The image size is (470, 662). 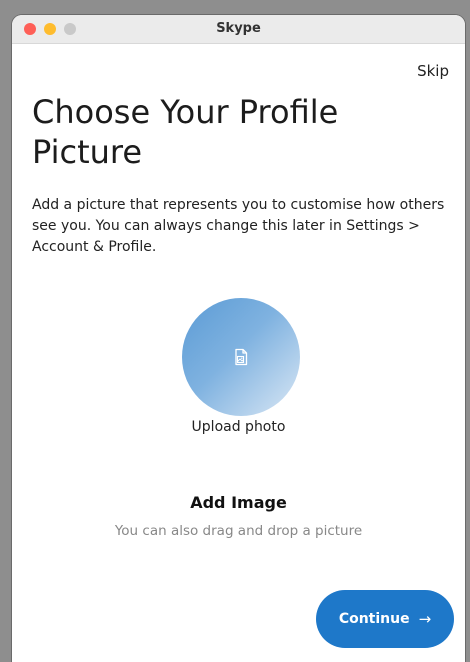 I want to click on add-image-subtitle: You can also drag and drop a picture, so click(x=238, y=531).